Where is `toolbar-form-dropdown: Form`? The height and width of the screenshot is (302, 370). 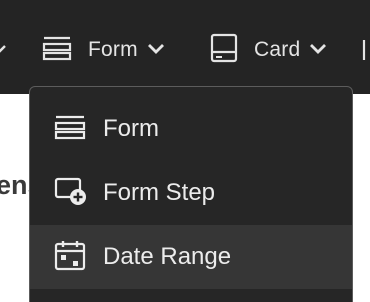
toolbar-form-dropdown: Form is located at coordinates (103, 50).